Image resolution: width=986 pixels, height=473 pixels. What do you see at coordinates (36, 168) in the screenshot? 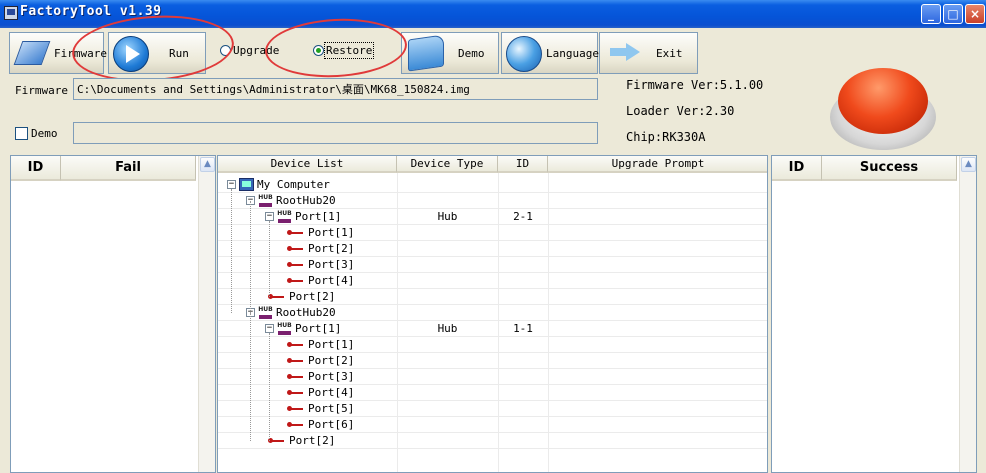
I see `fail-id-header: ID` at bounding box center [36, 168].